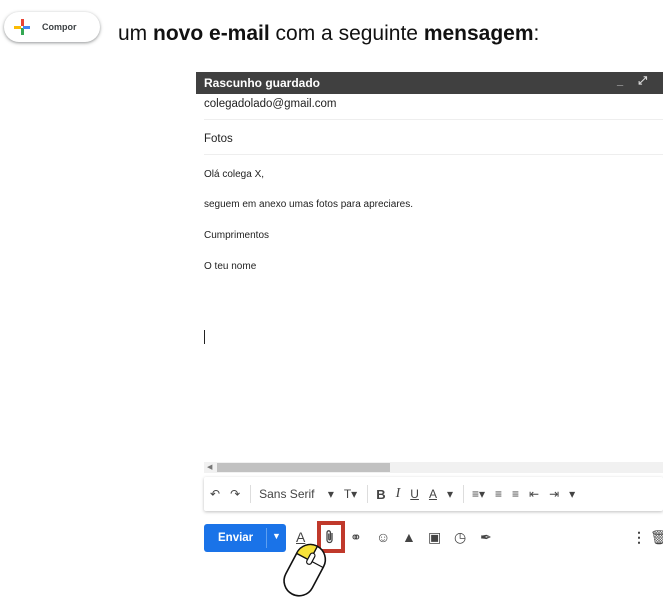 The image size is (663, 607). What do you see at coordinates (409, 537) in the screenshot?
I see `drive-icon: ▲` at bounding box center [409, 537].